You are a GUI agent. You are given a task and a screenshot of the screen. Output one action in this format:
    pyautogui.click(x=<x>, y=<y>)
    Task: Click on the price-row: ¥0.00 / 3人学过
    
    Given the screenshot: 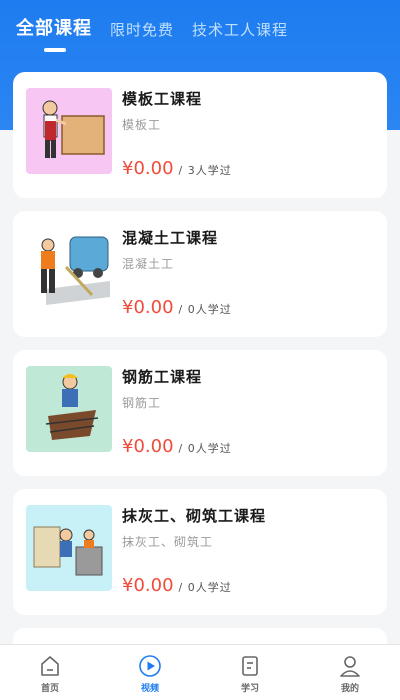 What is the action you would take?
    pyautogui.click(x=177, y=168)
    